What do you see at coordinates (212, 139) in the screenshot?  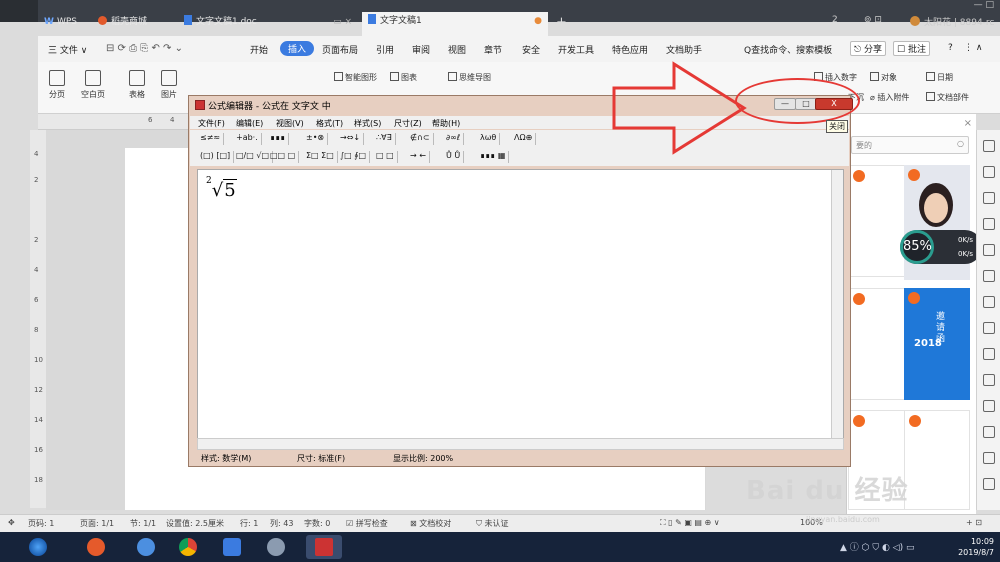 I see `symbol-relations: ≤≠≈` at bounding box center [212, 139].